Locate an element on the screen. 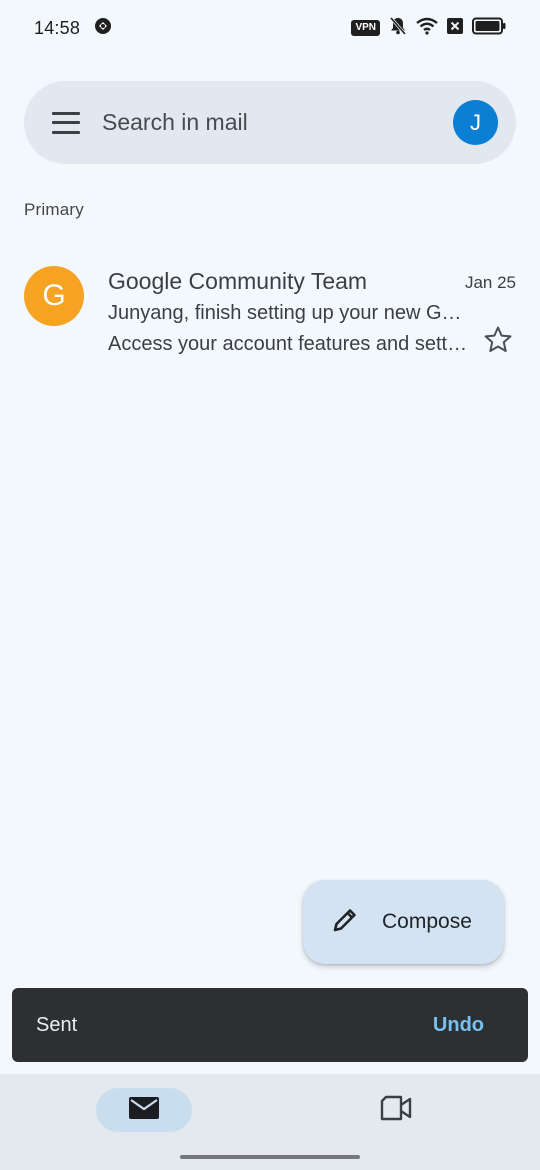  mail-sender: Google Community Team is located at coordinates (238, 281).